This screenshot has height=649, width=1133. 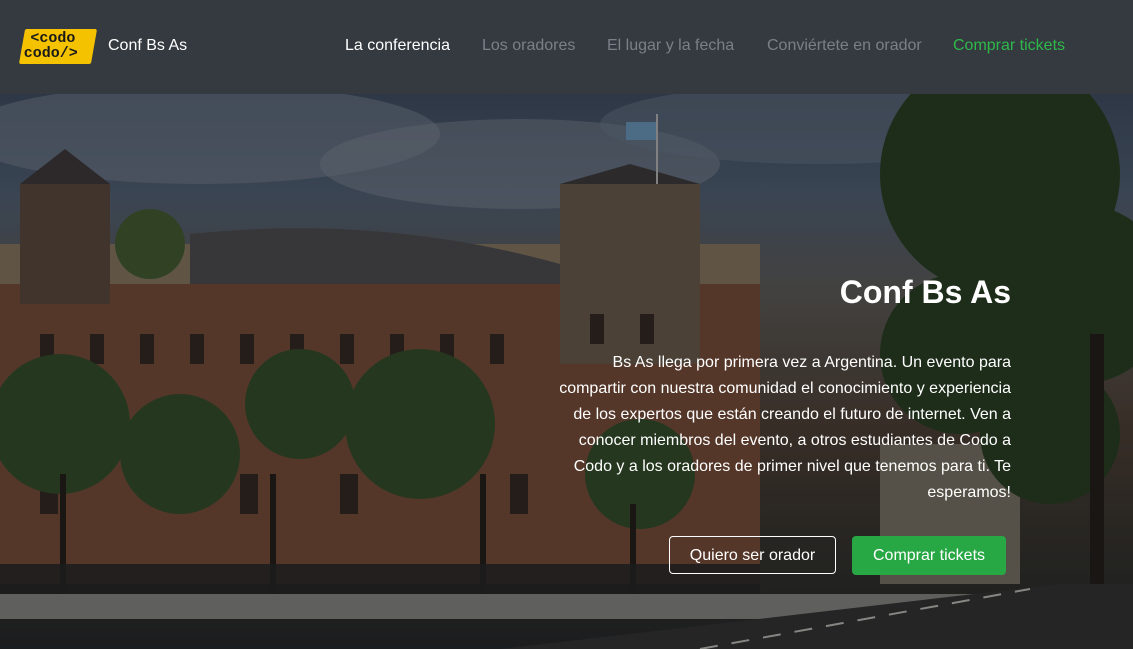 I want to click on codo-a-codo-logo: <codo codo/>, so click(x=58, y=46).